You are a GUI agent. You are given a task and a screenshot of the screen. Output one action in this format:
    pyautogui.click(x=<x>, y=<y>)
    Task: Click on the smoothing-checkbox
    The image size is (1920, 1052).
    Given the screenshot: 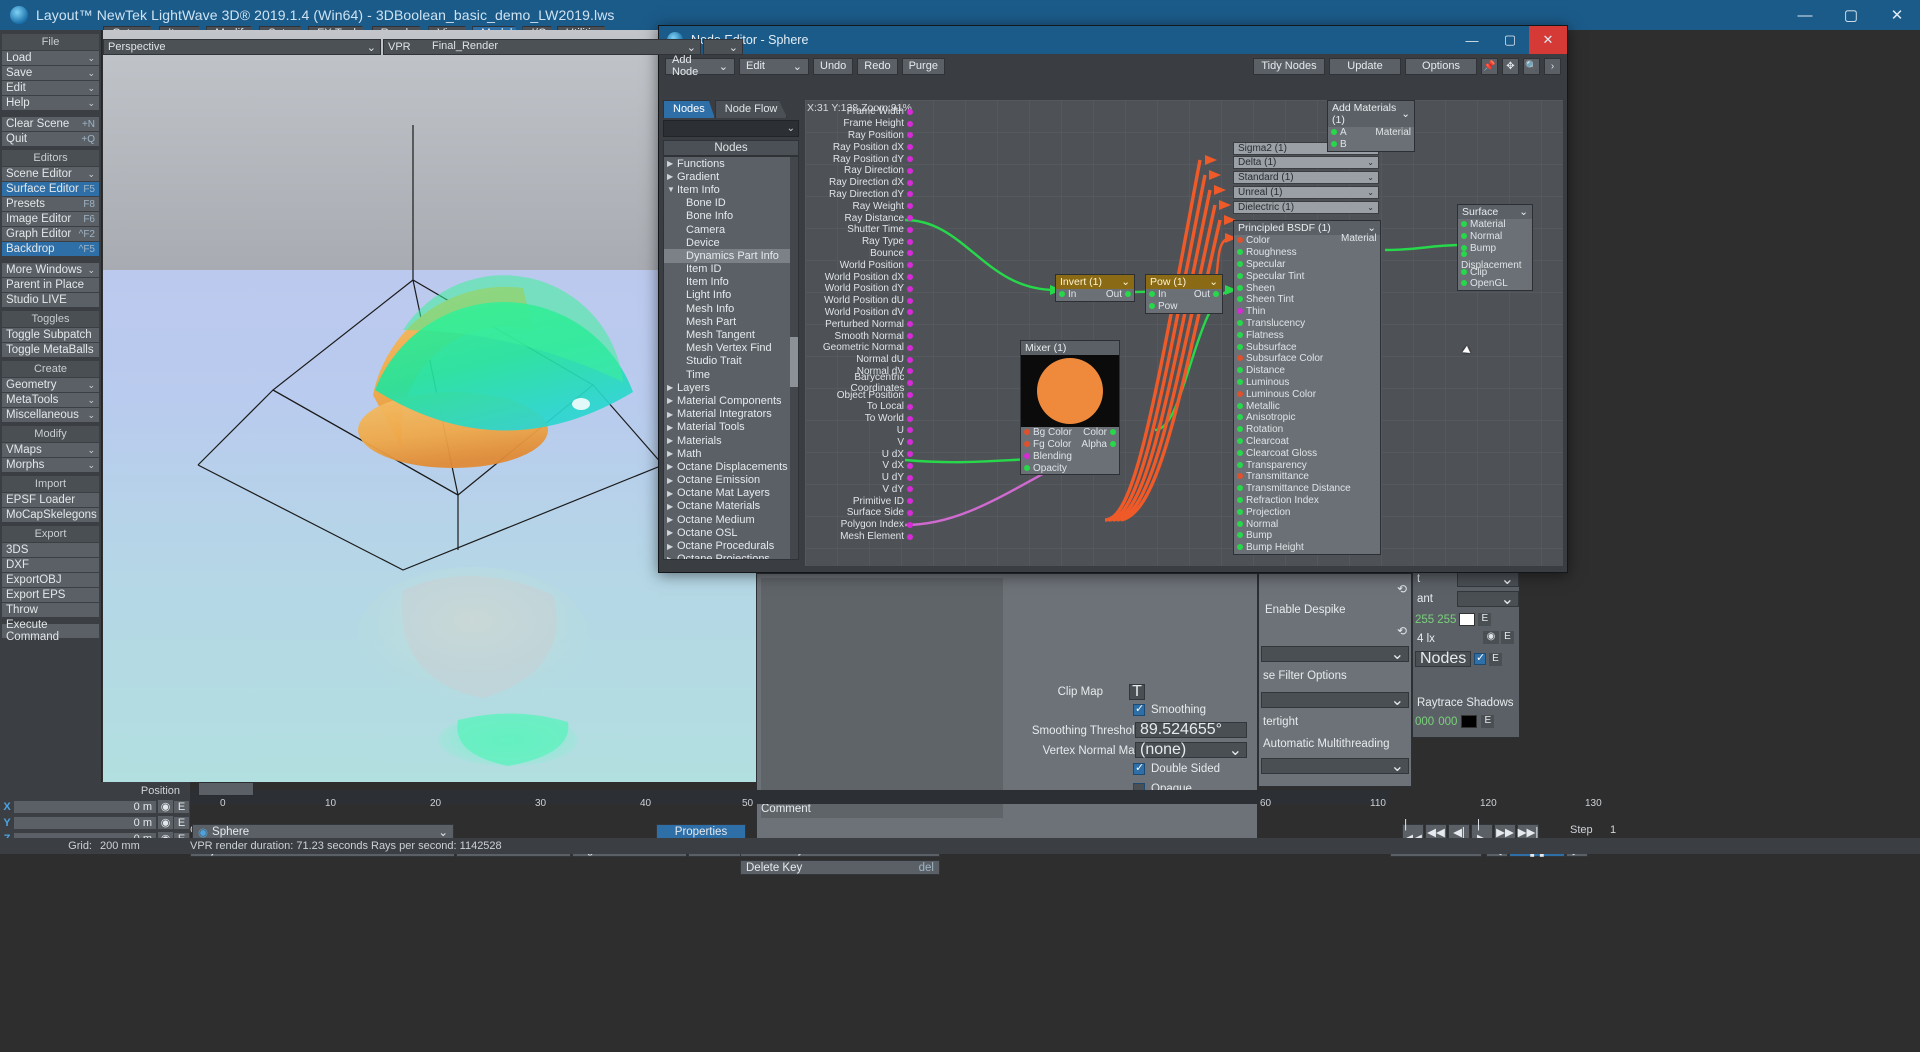 What is the action you would take?
    pyautogui.click(x=1139, y=709)
    